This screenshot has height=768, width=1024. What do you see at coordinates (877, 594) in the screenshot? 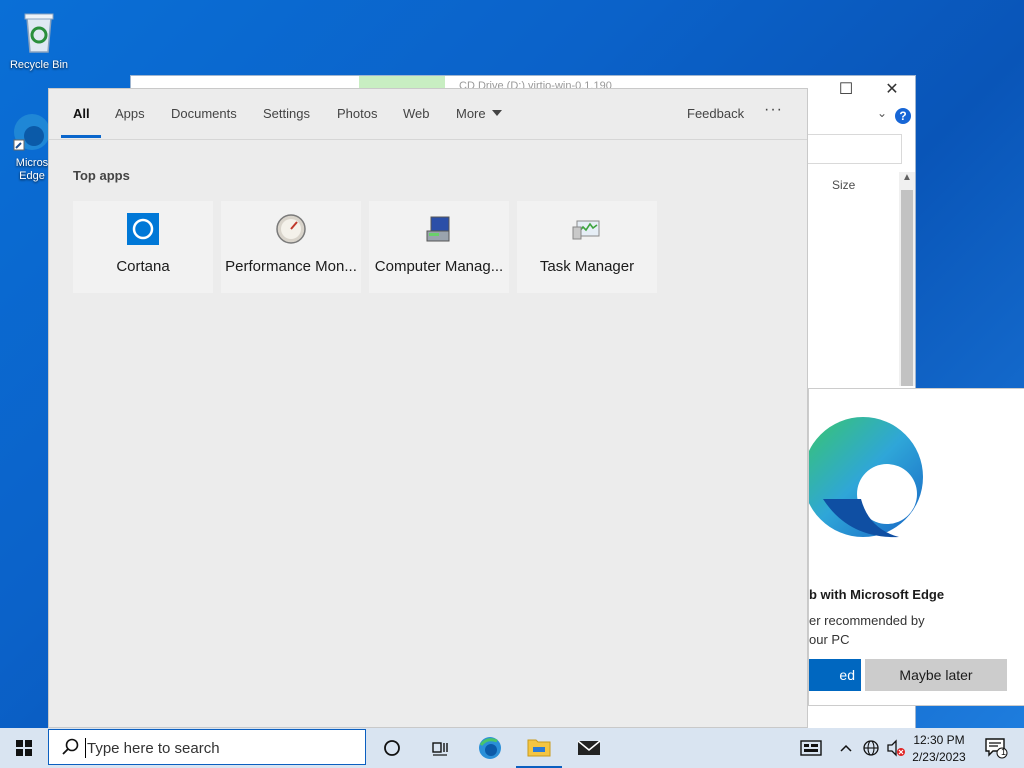
I see `promo-headline: b with Microsoft Edge` at bounding box center [877, 594].